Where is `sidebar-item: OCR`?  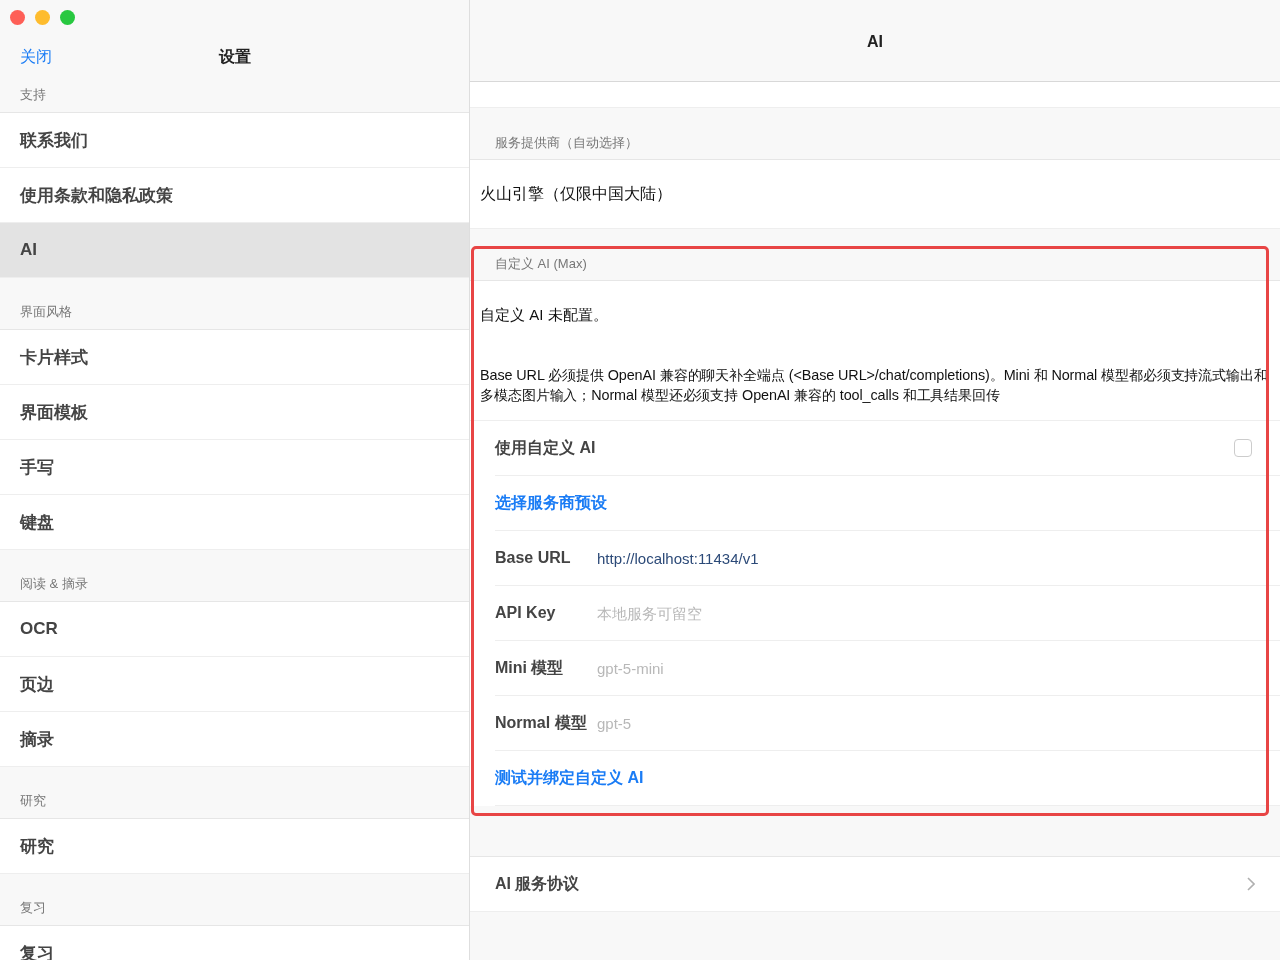 sidebar-item: OCR is located at coordinates (234, 629).